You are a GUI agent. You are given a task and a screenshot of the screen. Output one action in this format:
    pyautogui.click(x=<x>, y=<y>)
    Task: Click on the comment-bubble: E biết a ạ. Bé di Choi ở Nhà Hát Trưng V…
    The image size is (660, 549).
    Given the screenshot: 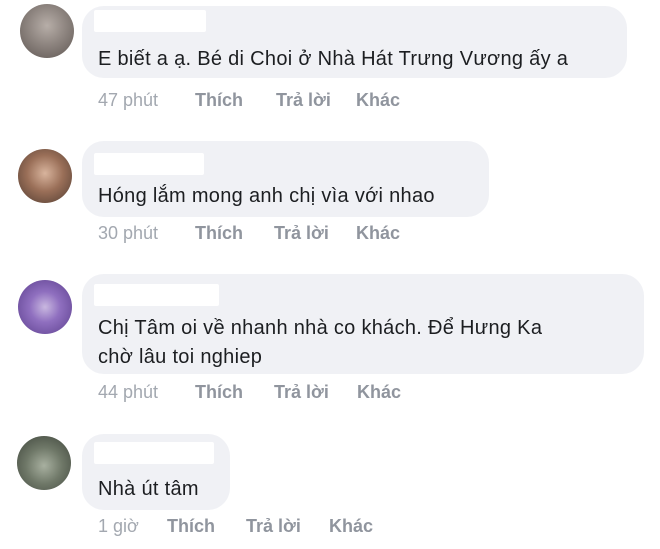 What is the action you would take?
    pyautogui.click(x=354, y=42)
    